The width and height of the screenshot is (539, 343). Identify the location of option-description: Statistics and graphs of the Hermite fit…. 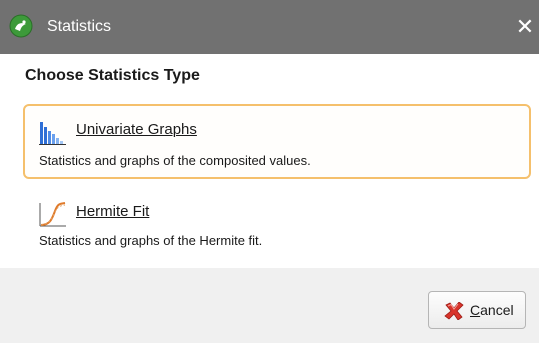
(151, 240).